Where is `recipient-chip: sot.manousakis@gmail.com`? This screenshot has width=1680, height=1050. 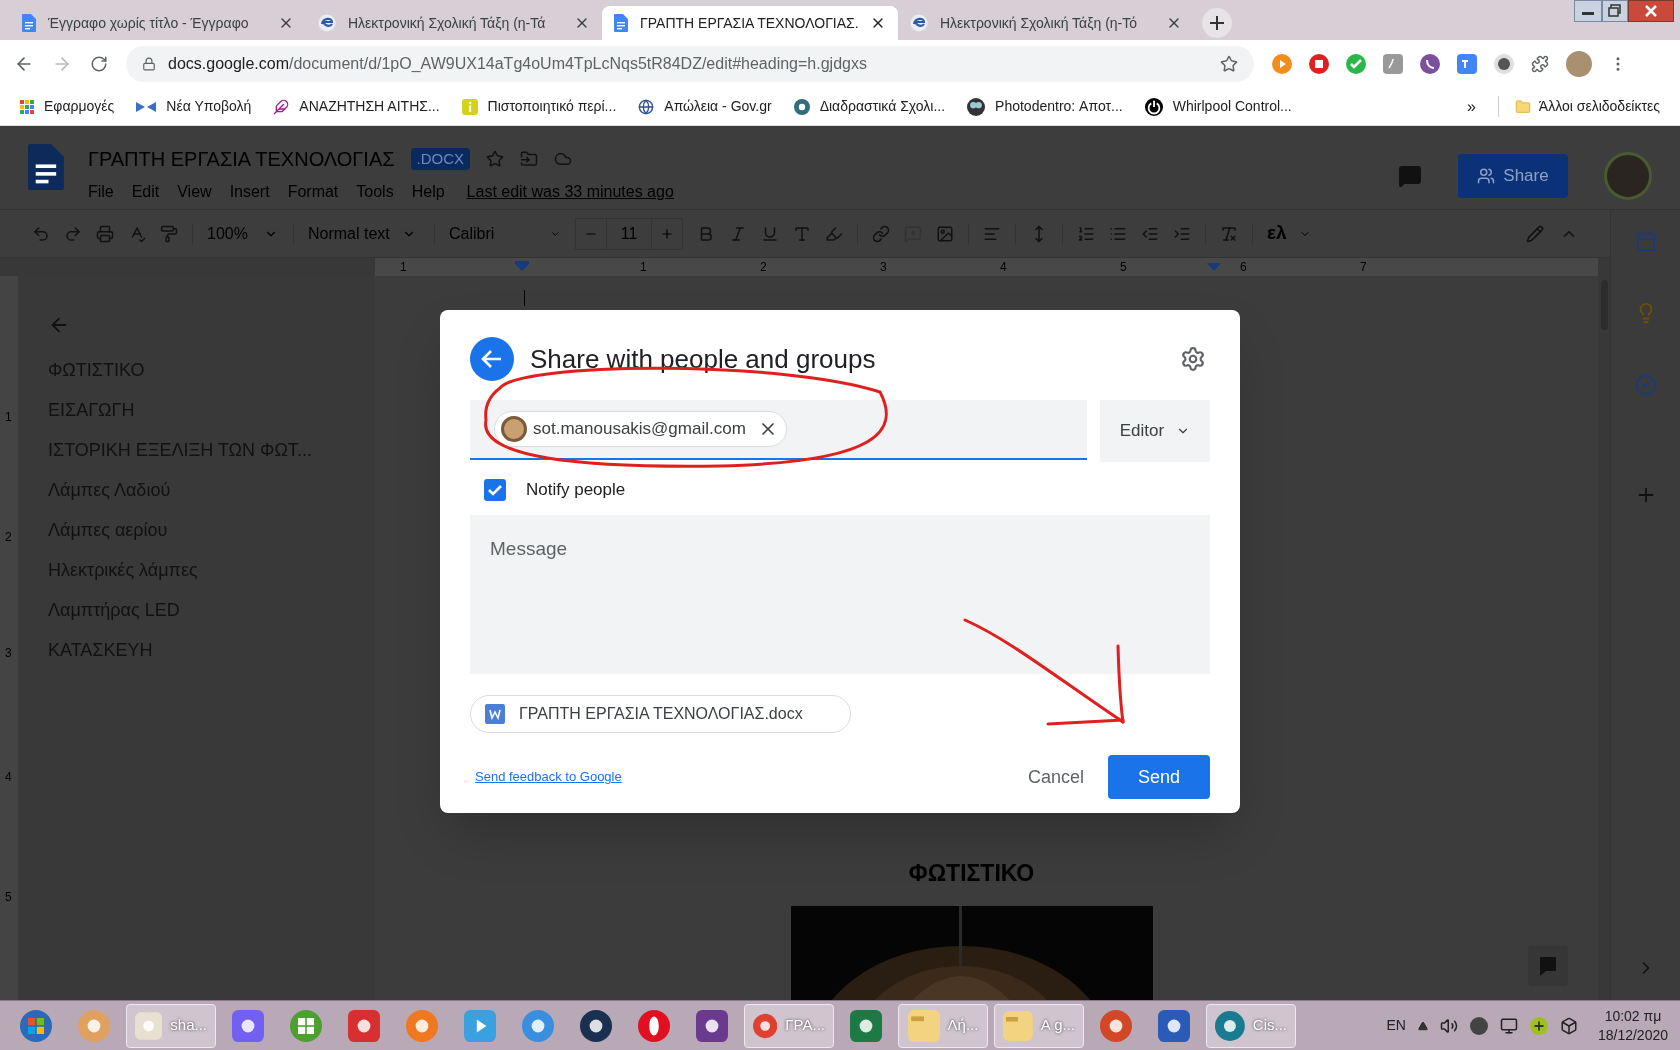
recipient-chip: sot.manousakis@gmail.com is located at coordinates (640, 429).